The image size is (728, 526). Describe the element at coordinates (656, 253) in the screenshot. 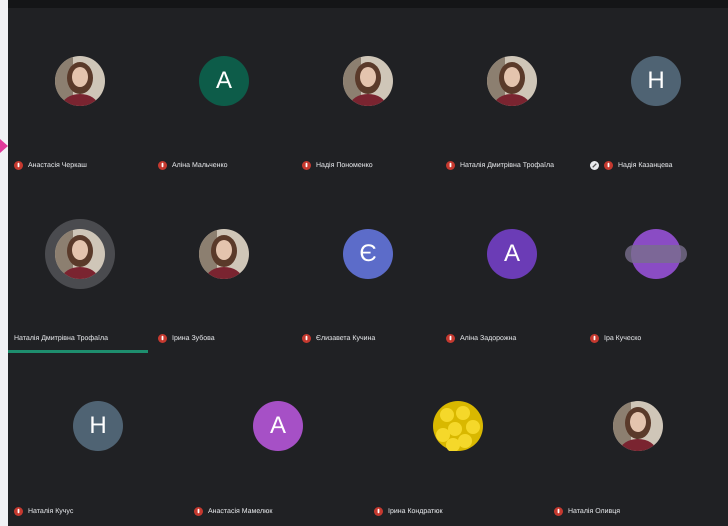

I see `control-overlay` at that location.